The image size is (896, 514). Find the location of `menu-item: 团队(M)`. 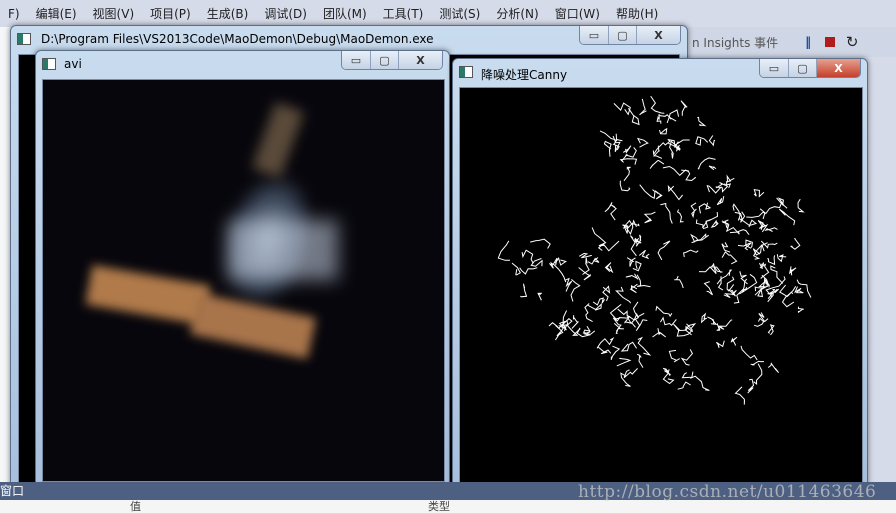

menu-item: 团队(M) is located at coordinates (345, 13).